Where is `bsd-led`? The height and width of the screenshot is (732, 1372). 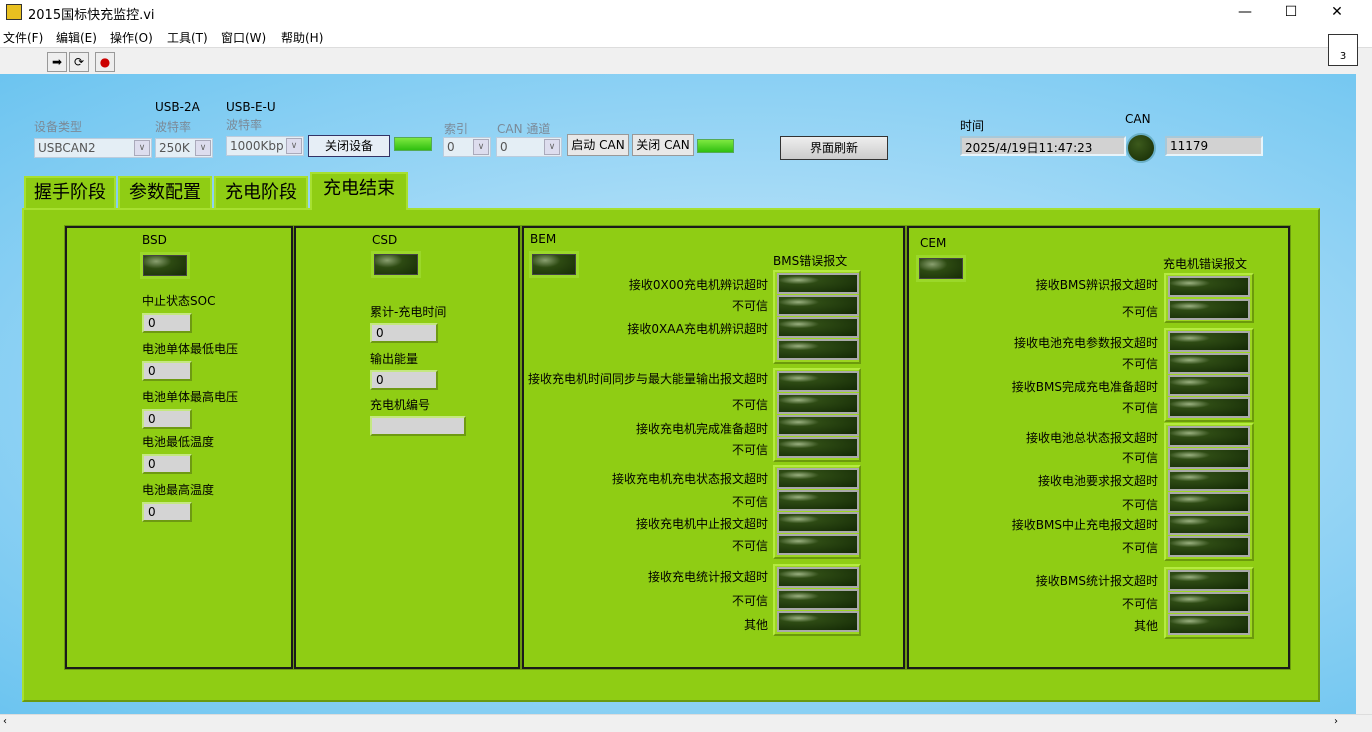
bsd-led is located at coordinates (165, 265).